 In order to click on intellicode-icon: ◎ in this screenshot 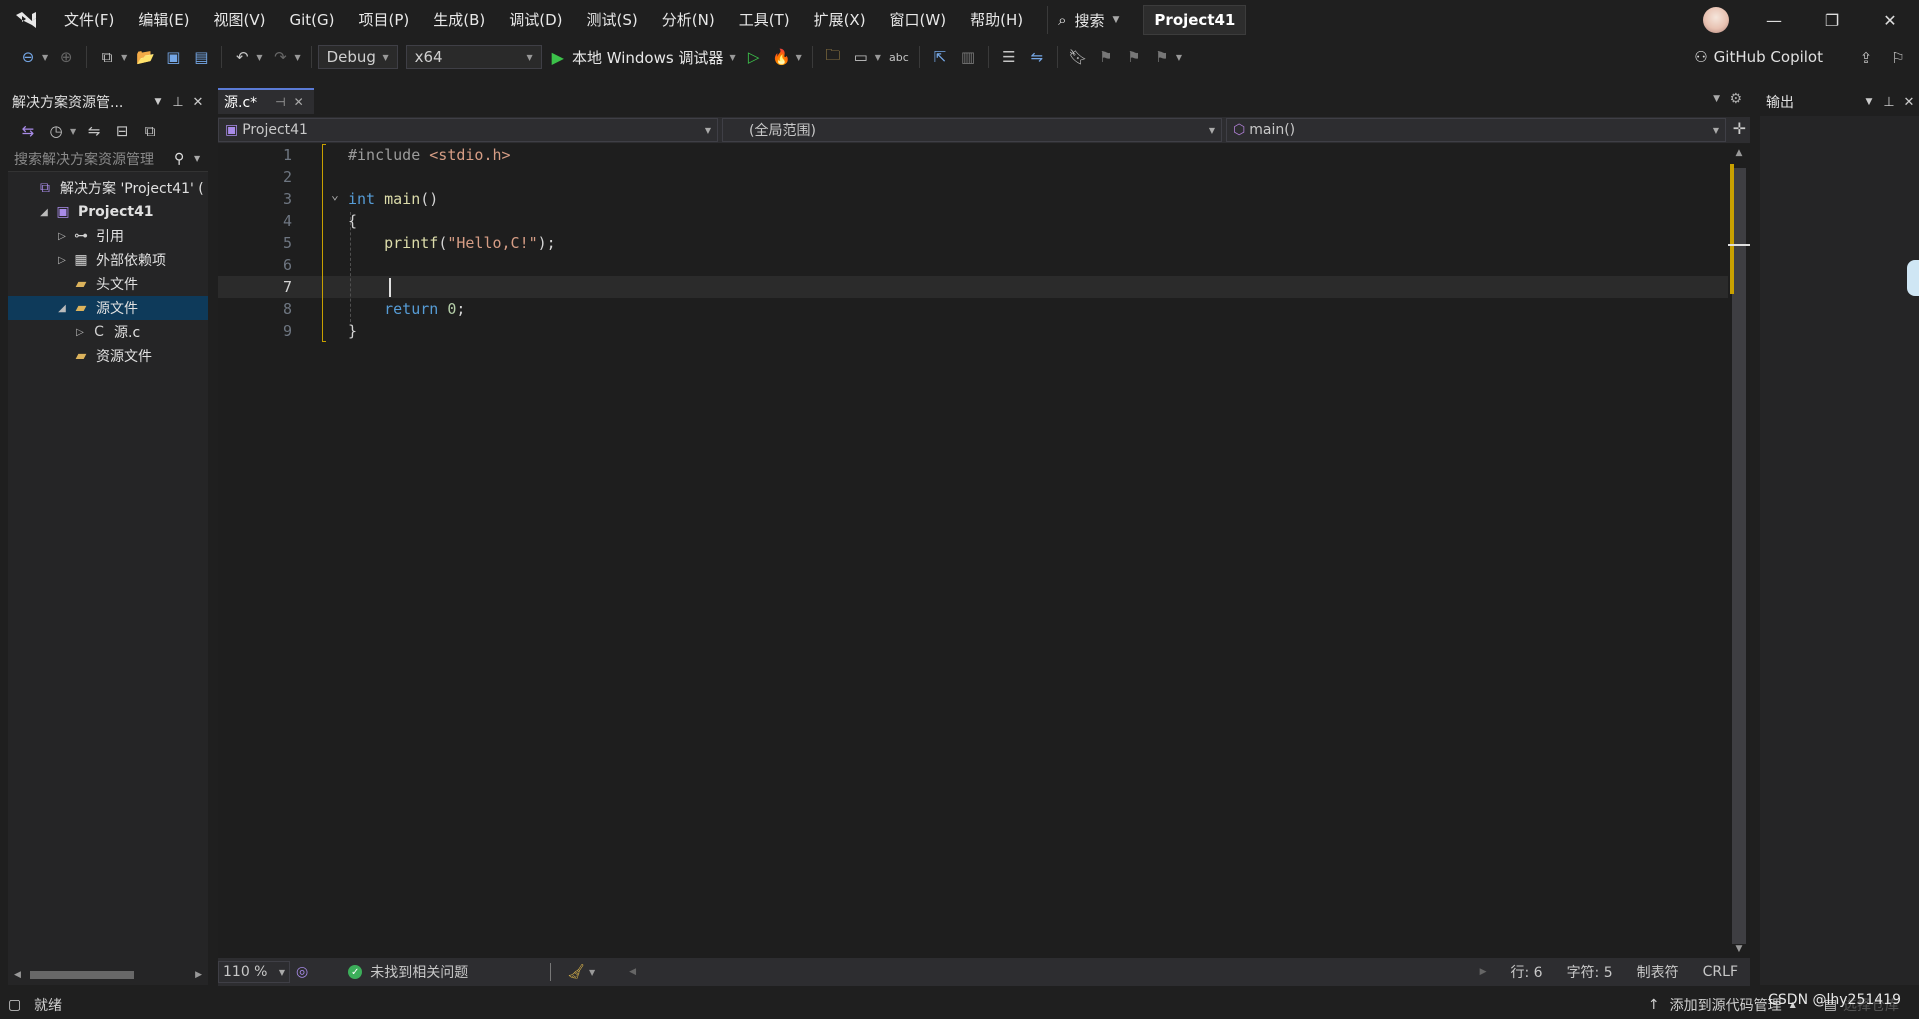, I will do `click(302, 972)`.